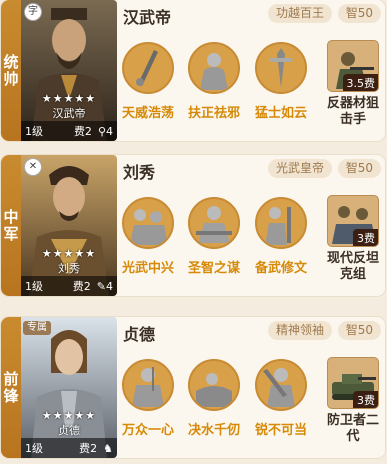  What do you see at coordinates (147, 113) in the screenshot?
I see `skill-label: 天威浩荡` at bounding box center [147, 113].